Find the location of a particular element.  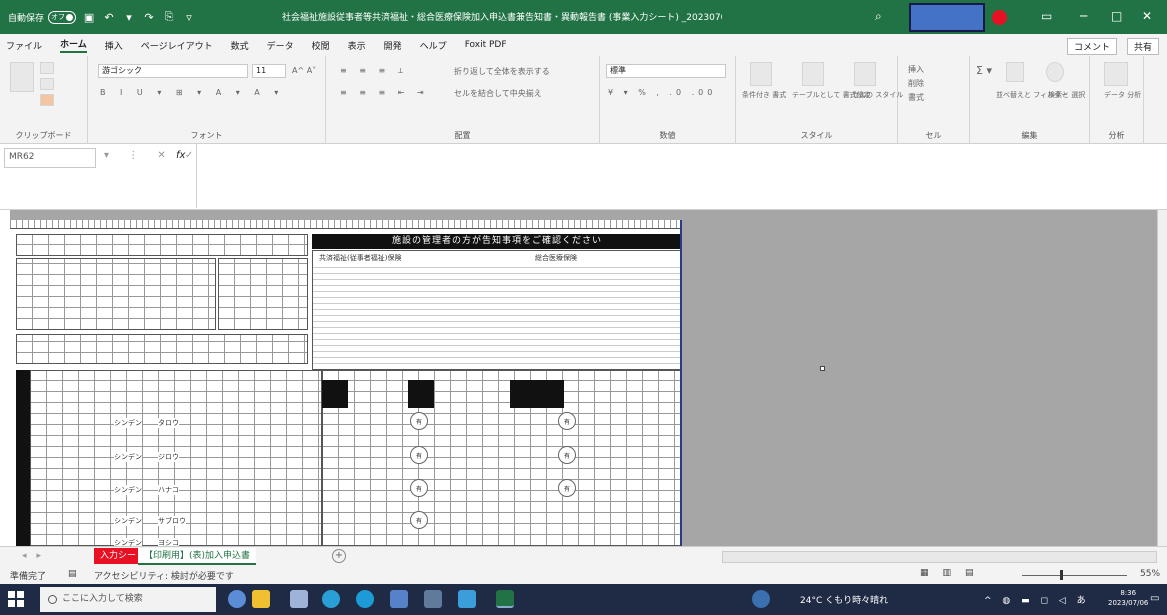

pinned-app-icon is located at coordinates (261, 599).